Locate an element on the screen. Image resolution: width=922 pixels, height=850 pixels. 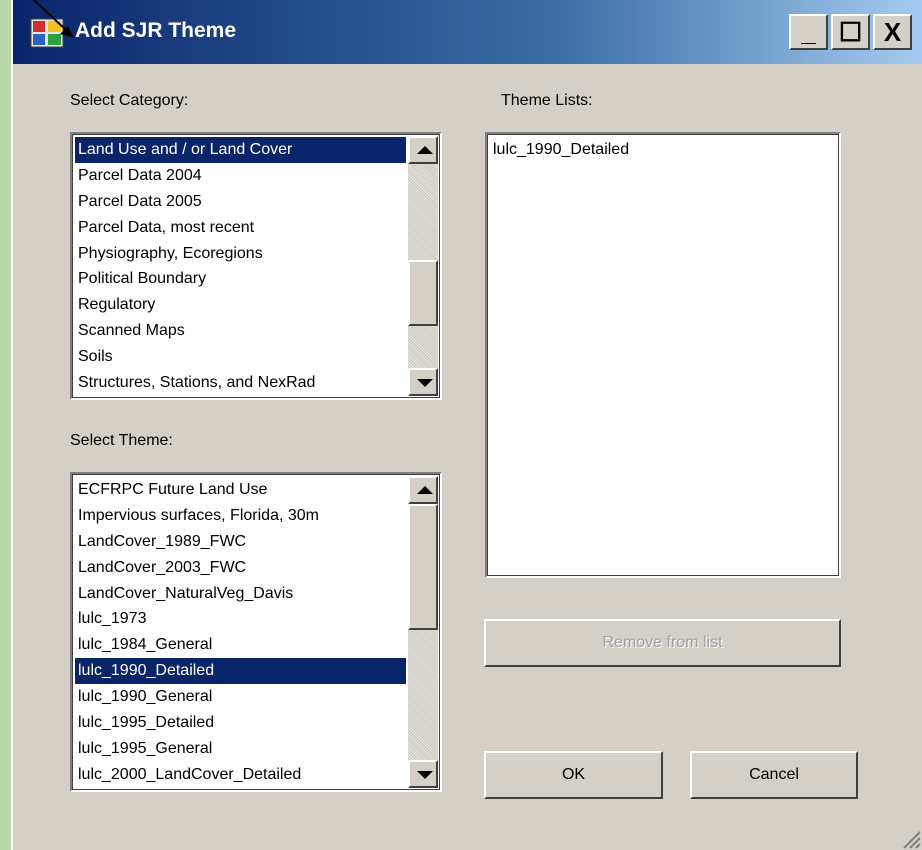
theme-scrollbar is located at coordinates (423, 632).